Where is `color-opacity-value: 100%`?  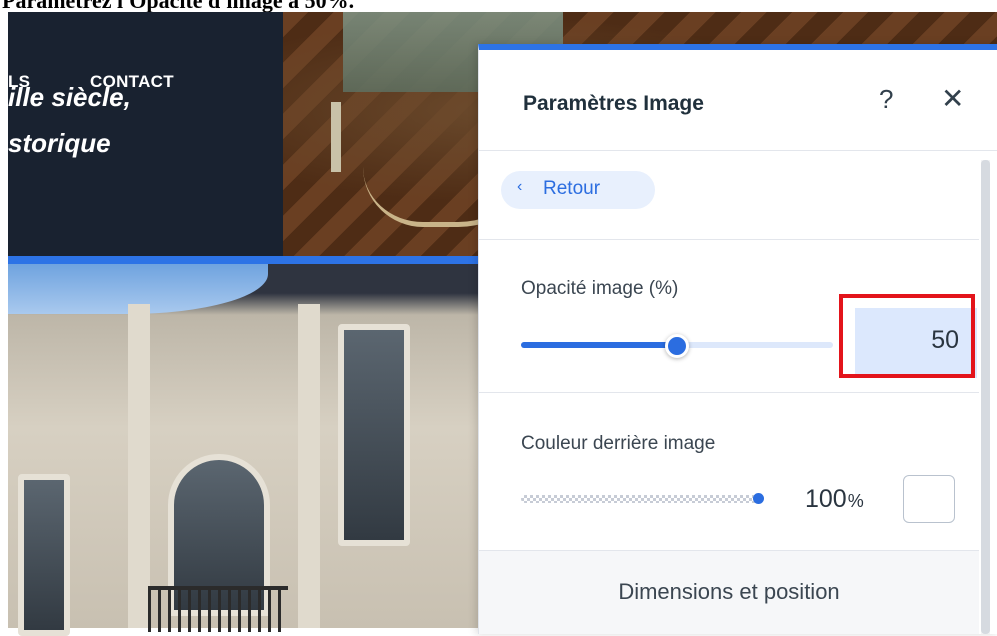 color-opacity-value: 100% is located at coordinates (834, 499).